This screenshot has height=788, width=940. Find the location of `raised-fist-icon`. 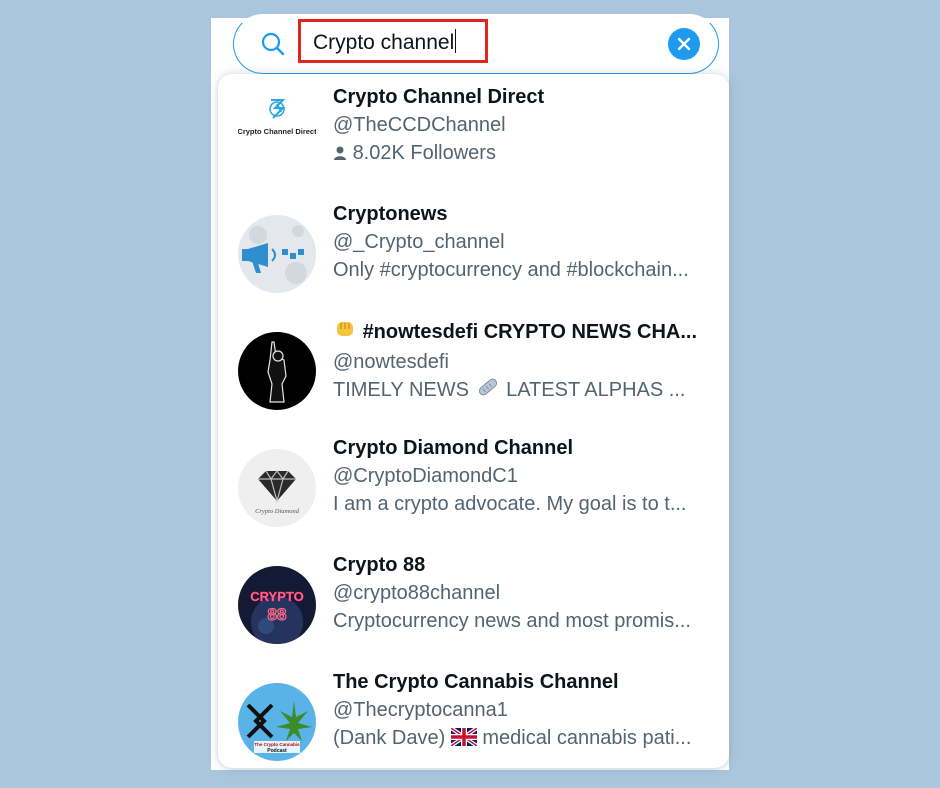

raised-fist-icon is located at coordinates (345, 332).